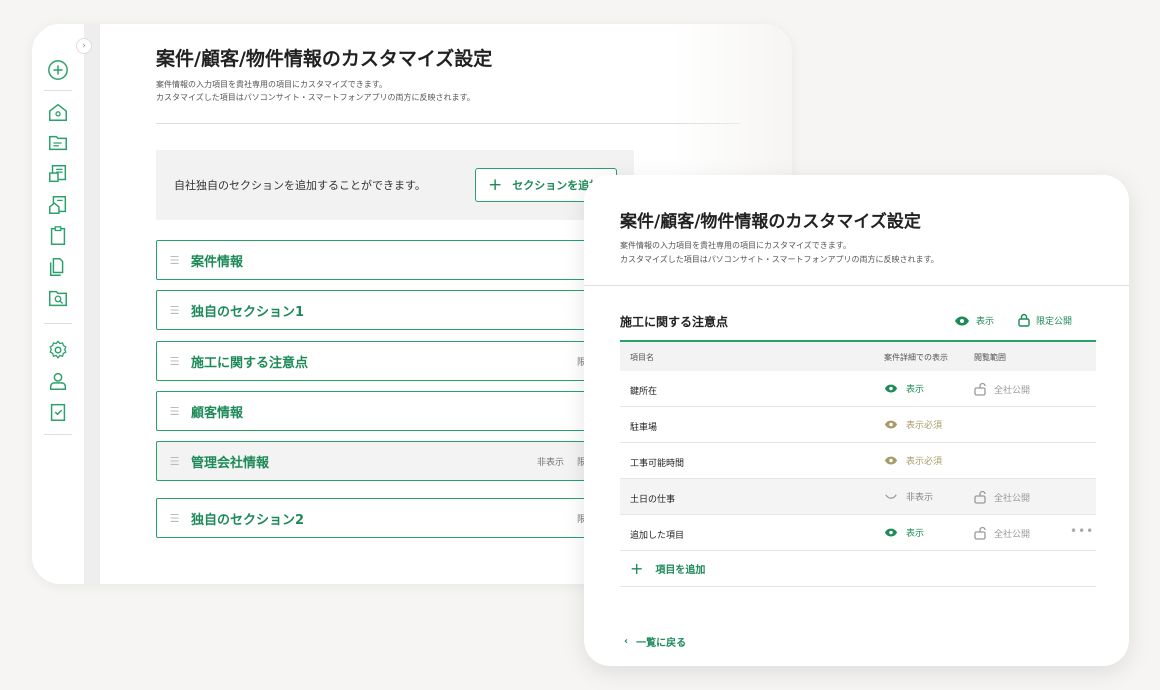  I want to click on back-link-label: 一覧に戻る, so click(661, 643).